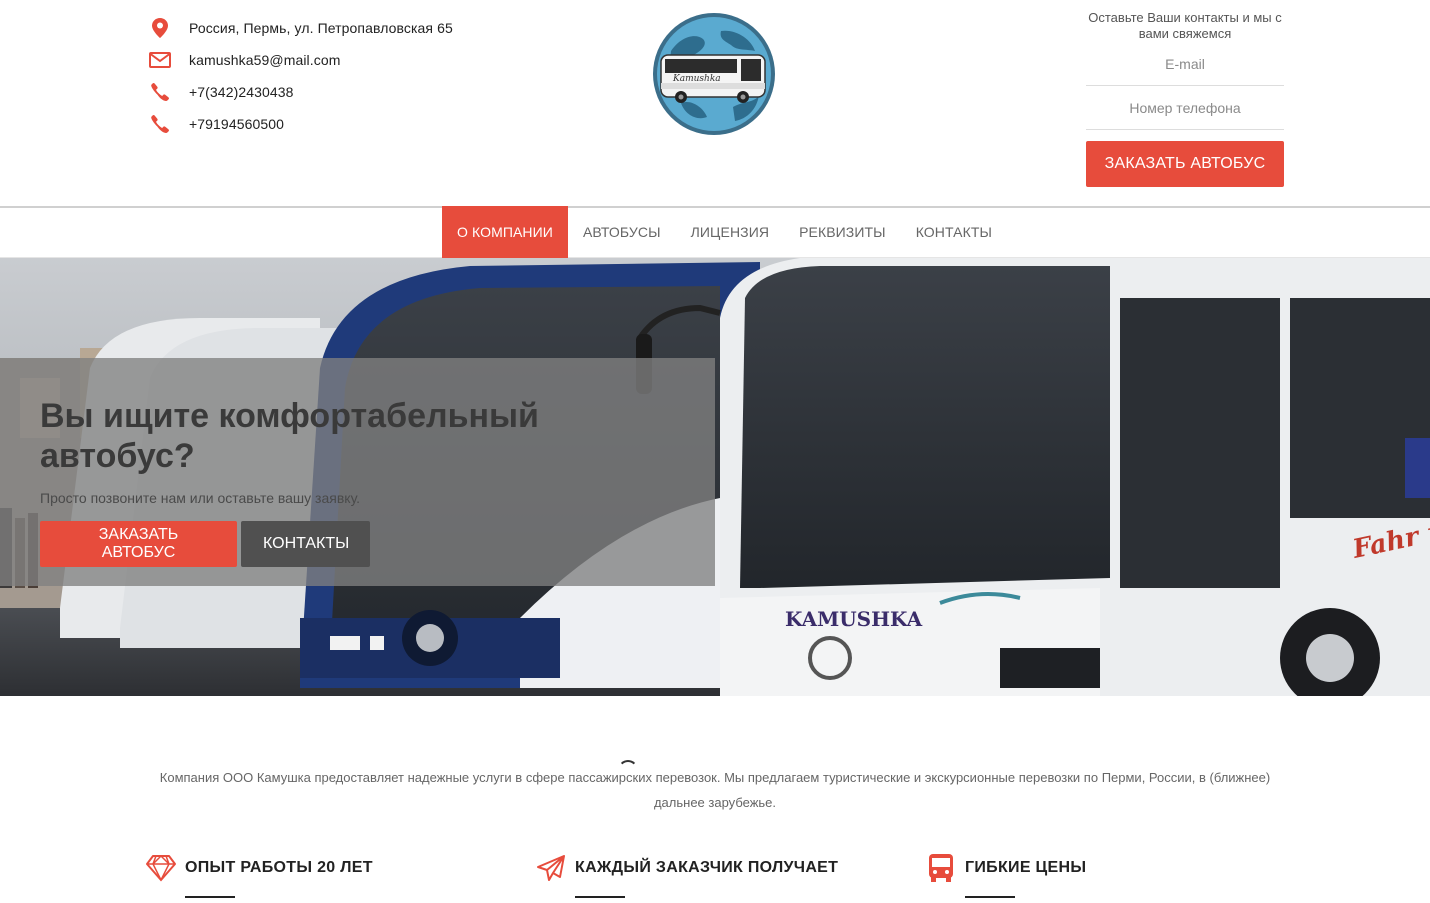 Image resolution: width=1430 pixels, height=903 pixels. I want to click on company-logo: Kamushka, so click(714, 74).